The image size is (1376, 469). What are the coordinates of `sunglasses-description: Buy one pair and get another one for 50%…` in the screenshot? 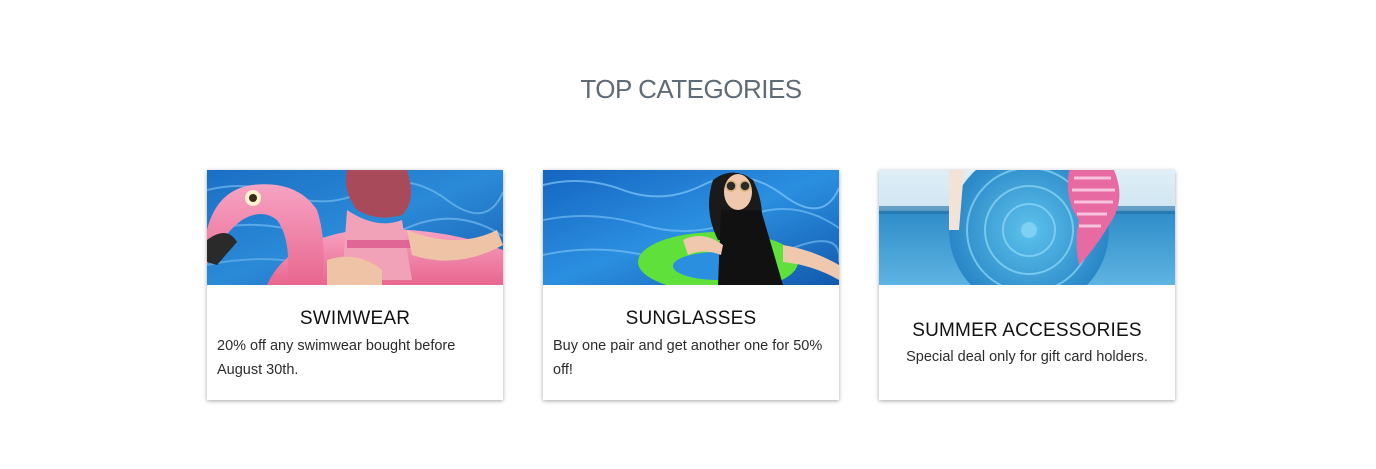 It's located at (688, 358).